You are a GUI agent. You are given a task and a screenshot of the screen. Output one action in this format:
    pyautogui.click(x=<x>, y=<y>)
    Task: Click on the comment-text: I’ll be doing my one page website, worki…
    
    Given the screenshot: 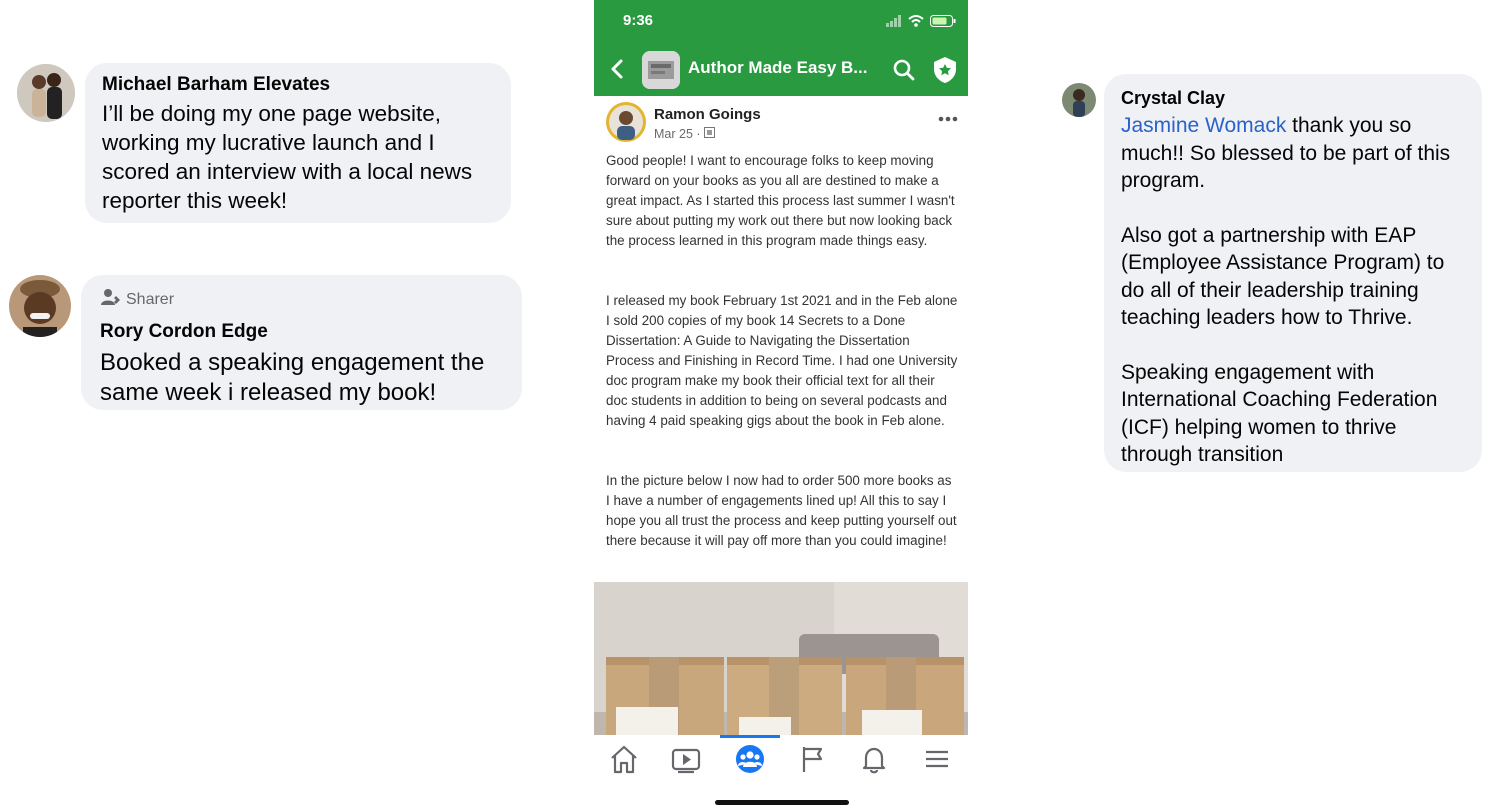 What is the action you would take?
    pyautogui.click(x=287, y=157)
    